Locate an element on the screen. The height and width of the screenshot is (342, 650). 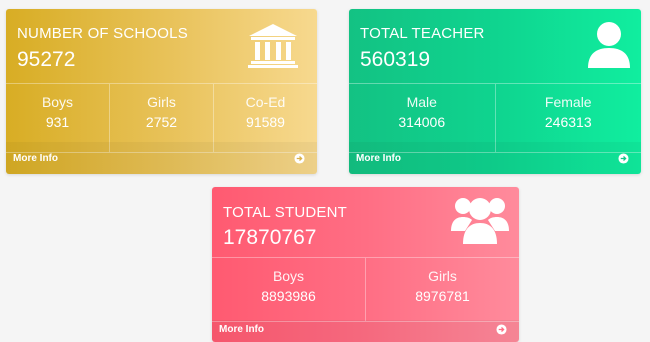
user-icon is located at coordinates (609, 45).